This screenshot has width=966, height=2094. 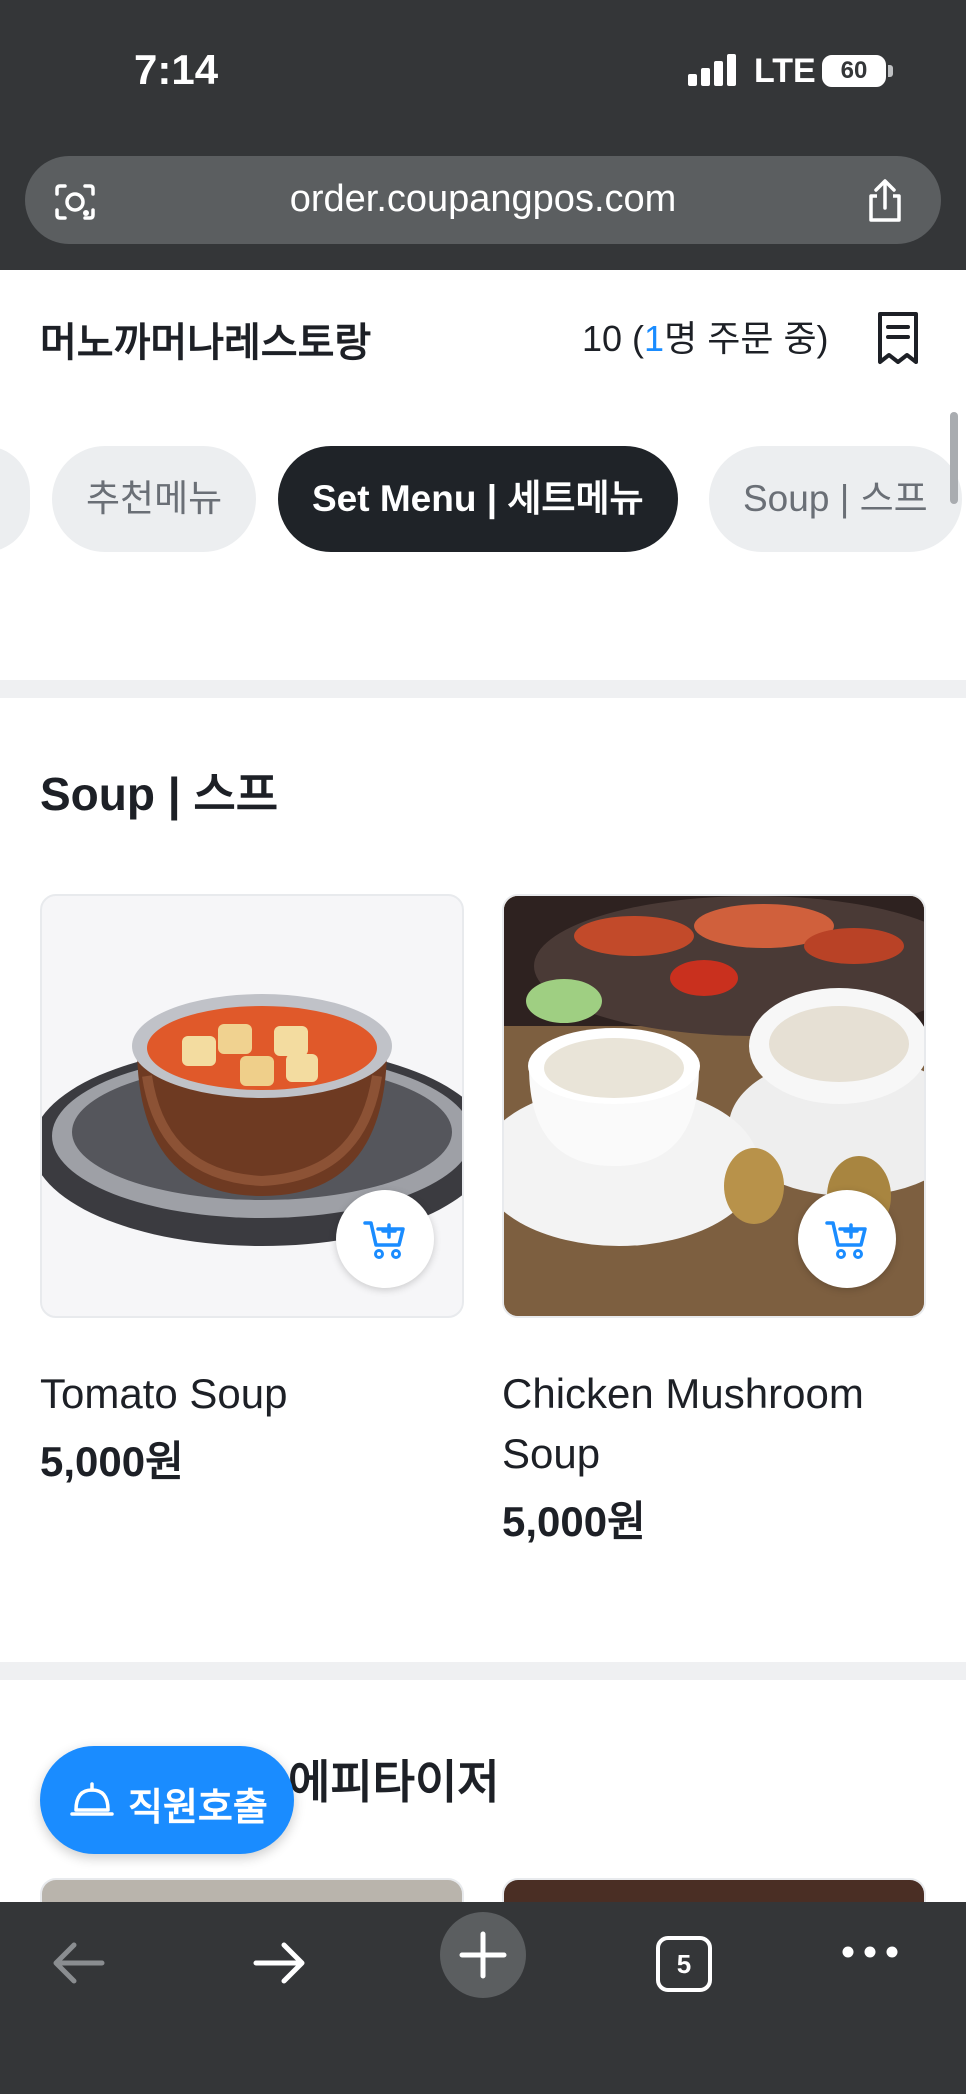 I want to click on battery-tip, so click(x=890, y=71).